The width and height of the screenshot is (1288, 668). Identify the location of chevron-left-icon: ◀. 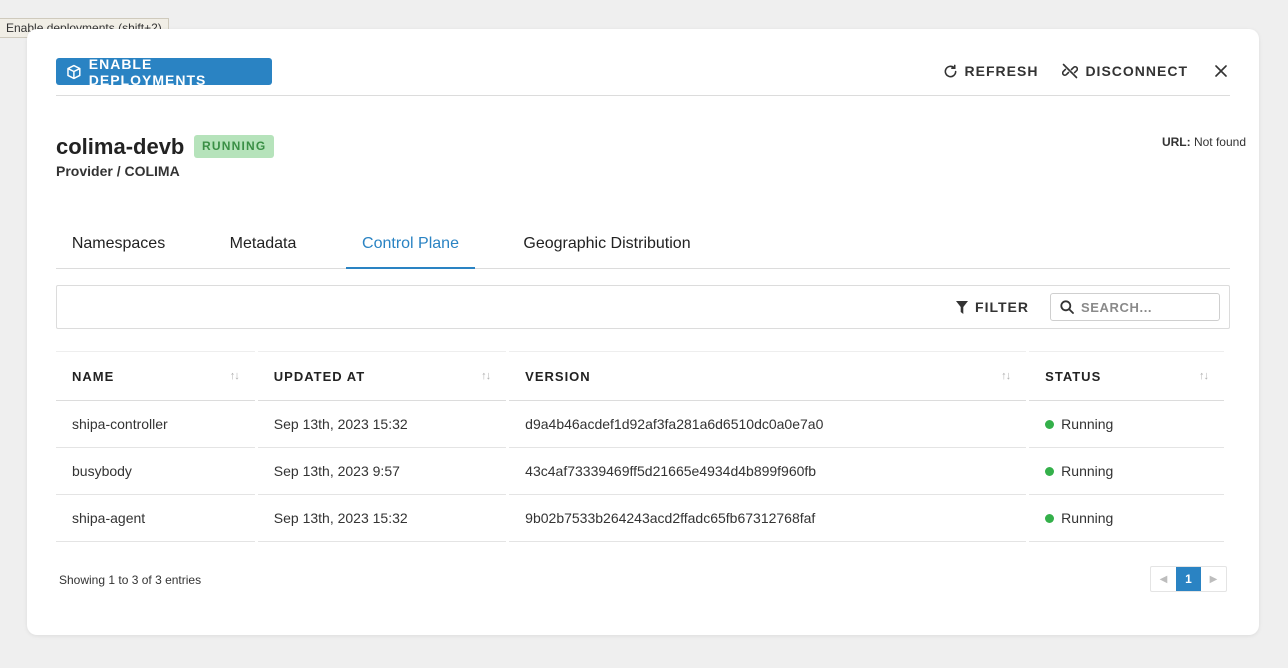
(1163, 579).